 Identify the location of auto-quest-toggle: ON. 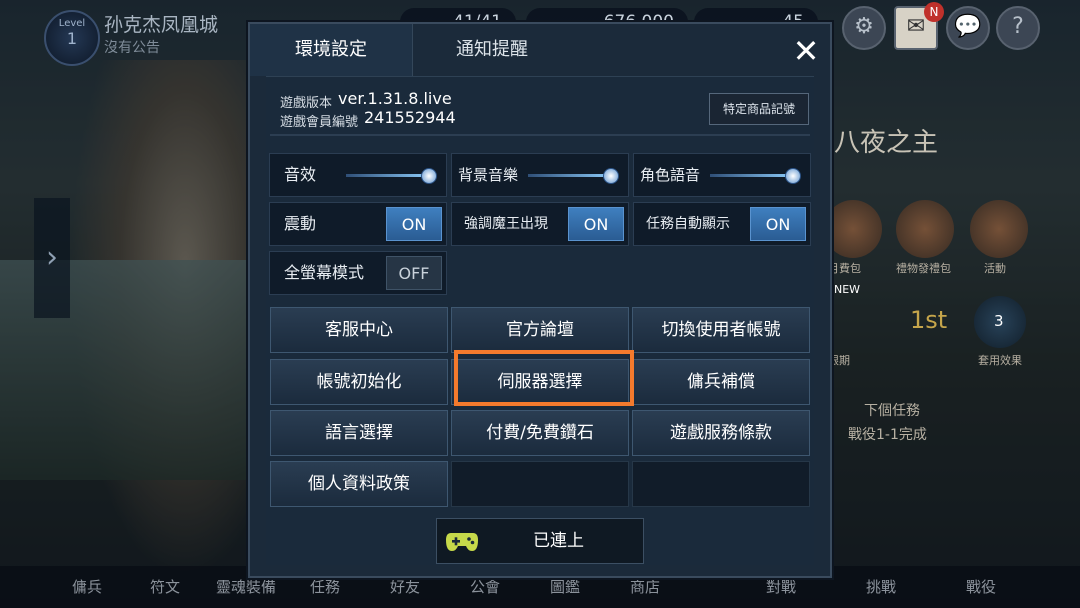
(778, 224).